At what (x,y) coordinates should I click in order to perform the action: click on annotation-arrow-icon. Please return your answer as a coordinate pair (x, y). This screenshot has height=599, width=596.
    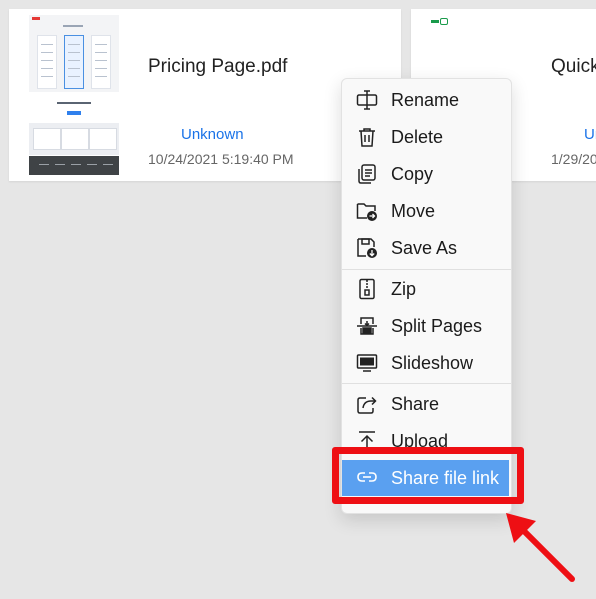
    Looking at the image, I should click on (540, 547).